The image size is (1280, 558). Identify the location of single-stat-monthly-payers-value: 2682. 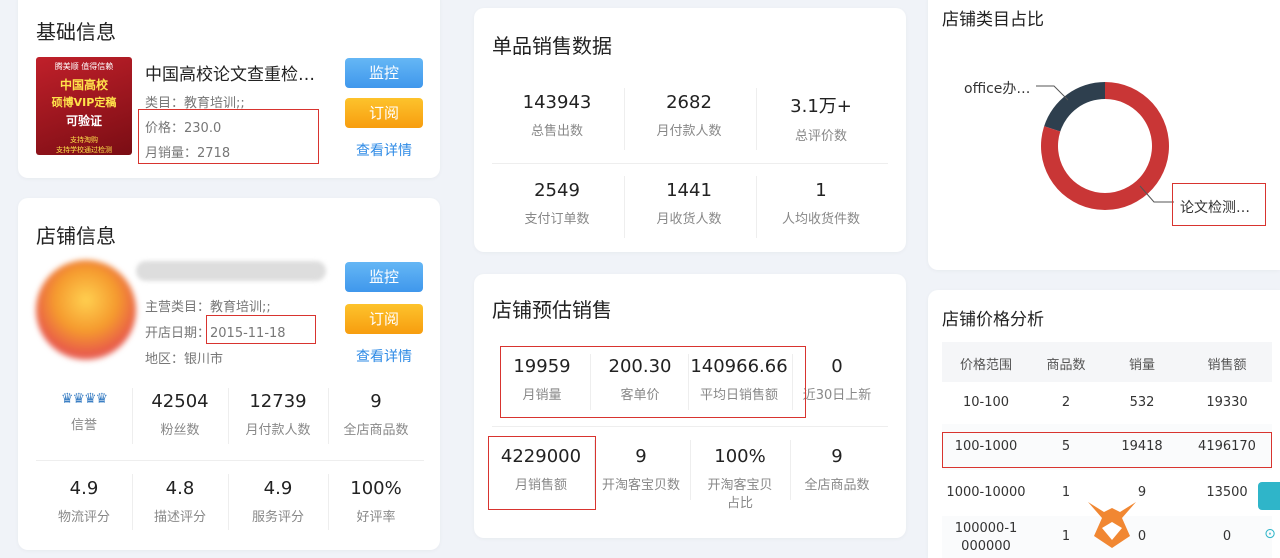
(689, 102).